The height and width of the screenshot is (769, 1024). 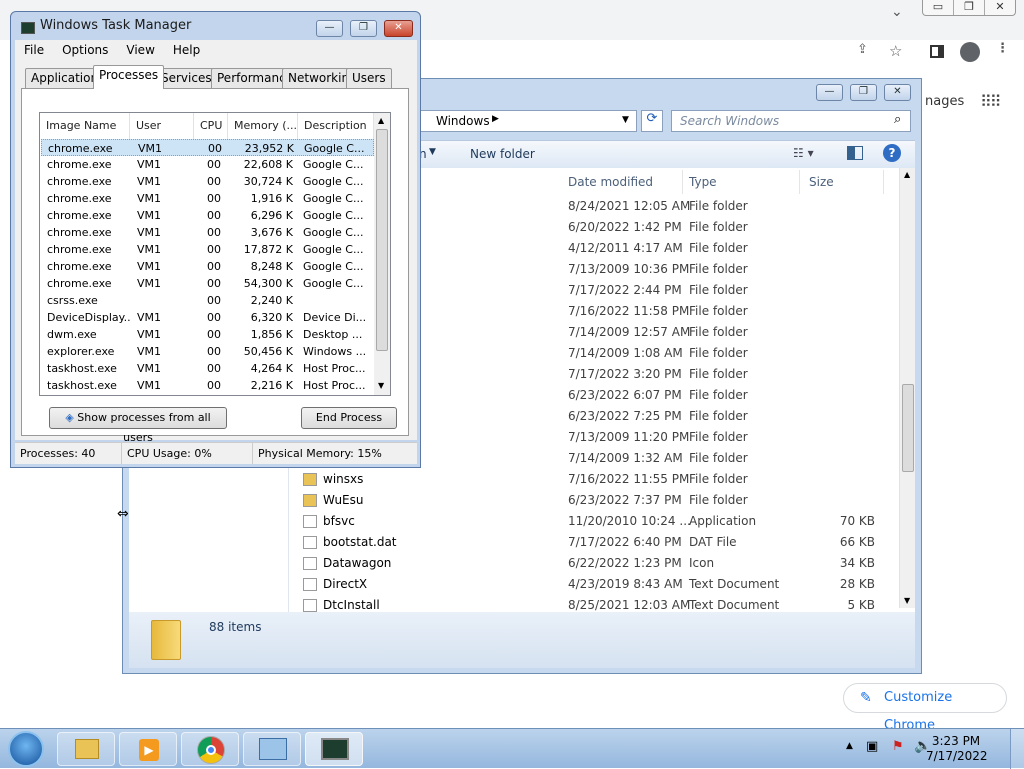 I want to click on action-center-icon: ⚑, so click(x=898, y=746).